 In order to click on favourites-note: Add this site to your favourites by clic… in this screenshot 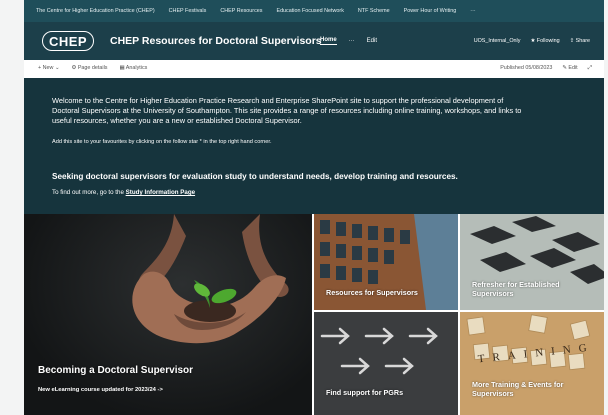, I will do `click(162, 142)`.